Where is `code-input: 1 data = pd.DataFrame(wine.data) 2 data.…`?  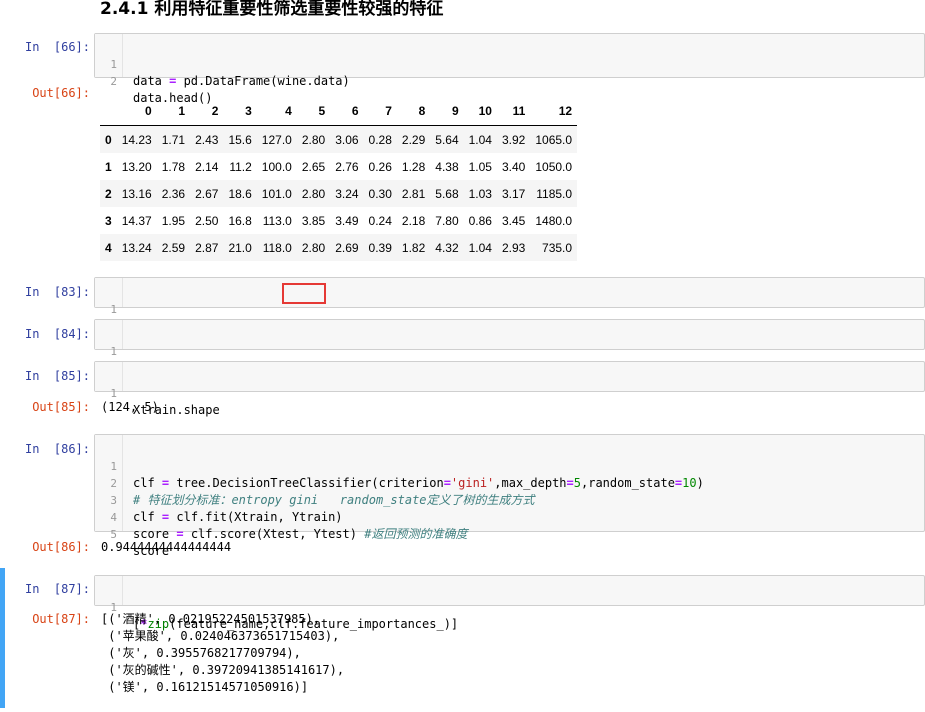 code-input: 1 data = pd.DataFrame(wine.data) 2 data.… is located at coordinates (509, 69).